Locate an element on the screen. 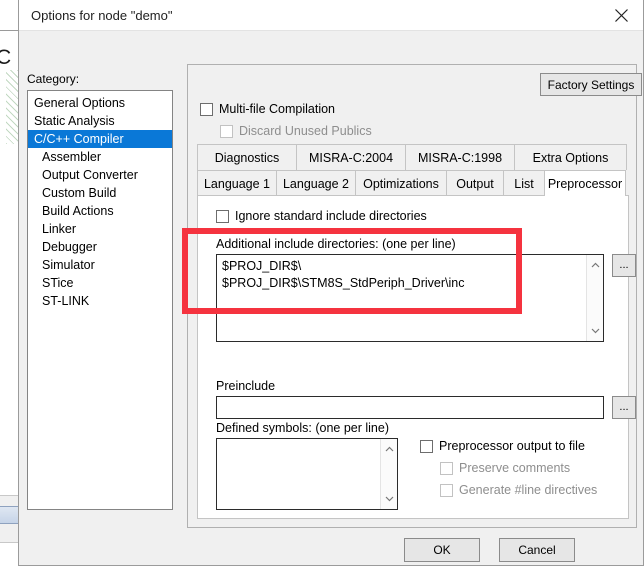  category-item-linker: Linker is located at coordinates (100, 229).